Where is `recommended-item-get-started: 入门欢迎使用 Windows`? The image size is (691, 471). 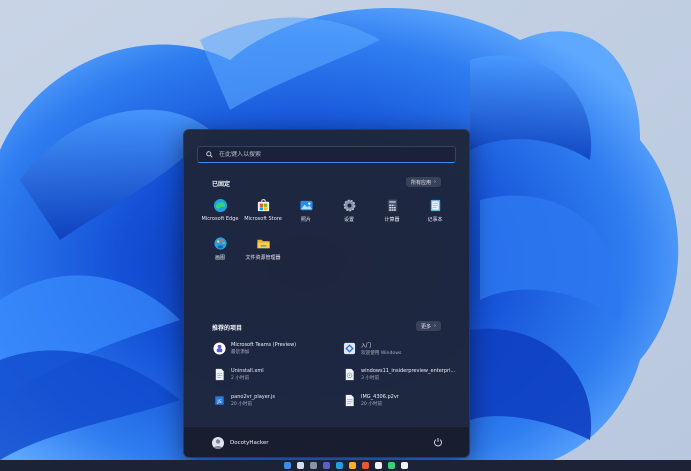 recommended-item-get-started: 入门欢迎使用 Windows is located at coordinates (405, 349).